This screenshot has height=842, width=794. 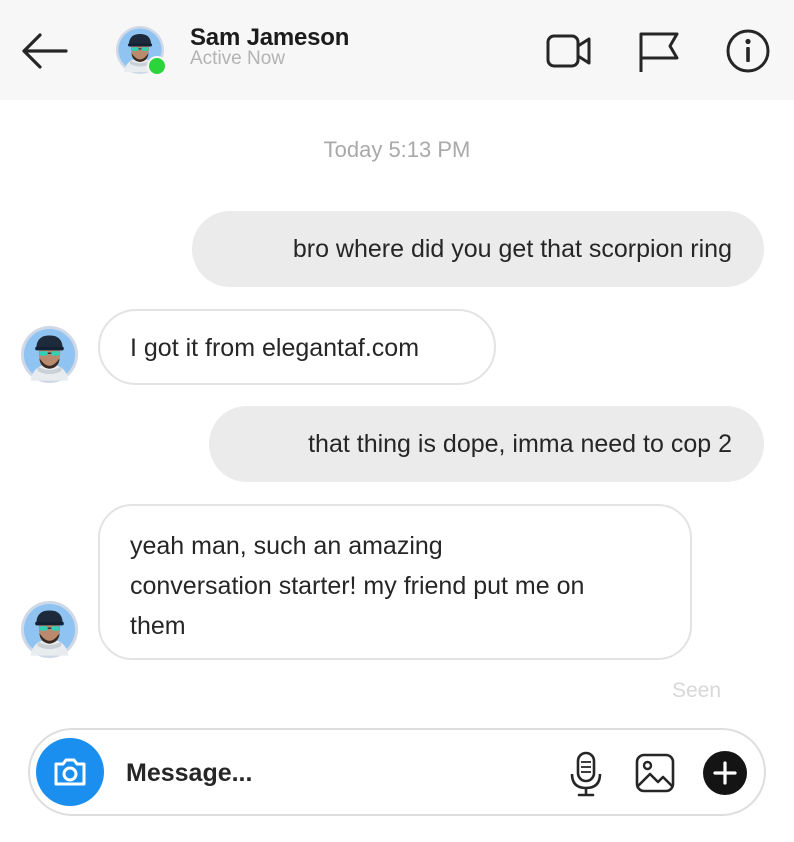 I want to click on sent-message: bro where did you get that scorpion ring, so click(x=478, y=249).